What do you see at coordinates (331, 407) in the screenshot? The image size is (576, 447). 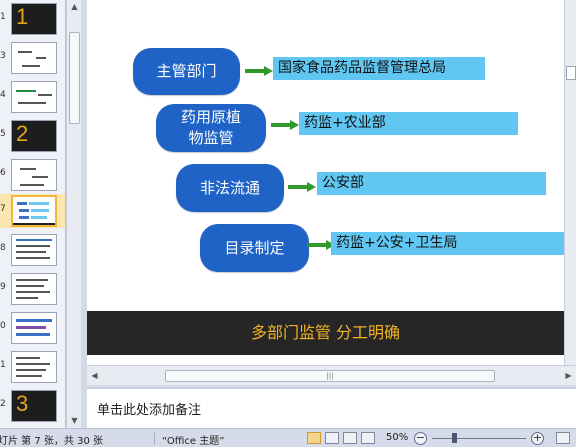 I see `notes-pane: 单击此处添加备注` at bounding box center [331, 407].